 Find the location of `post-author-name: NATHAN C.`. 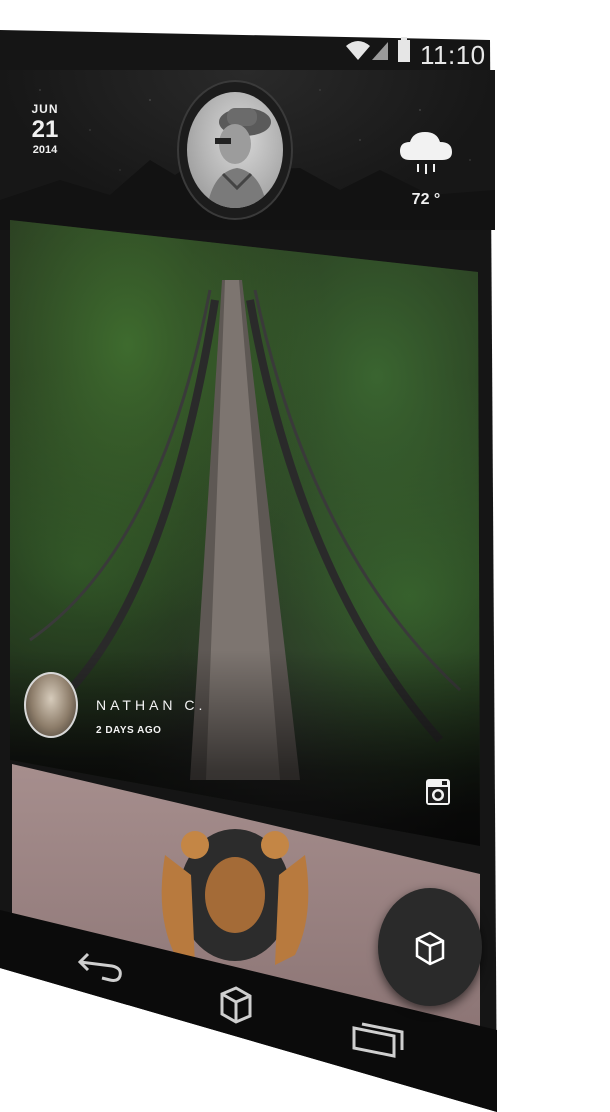

post-author-name: NATHAN C. is located at coordinates (151, 705).